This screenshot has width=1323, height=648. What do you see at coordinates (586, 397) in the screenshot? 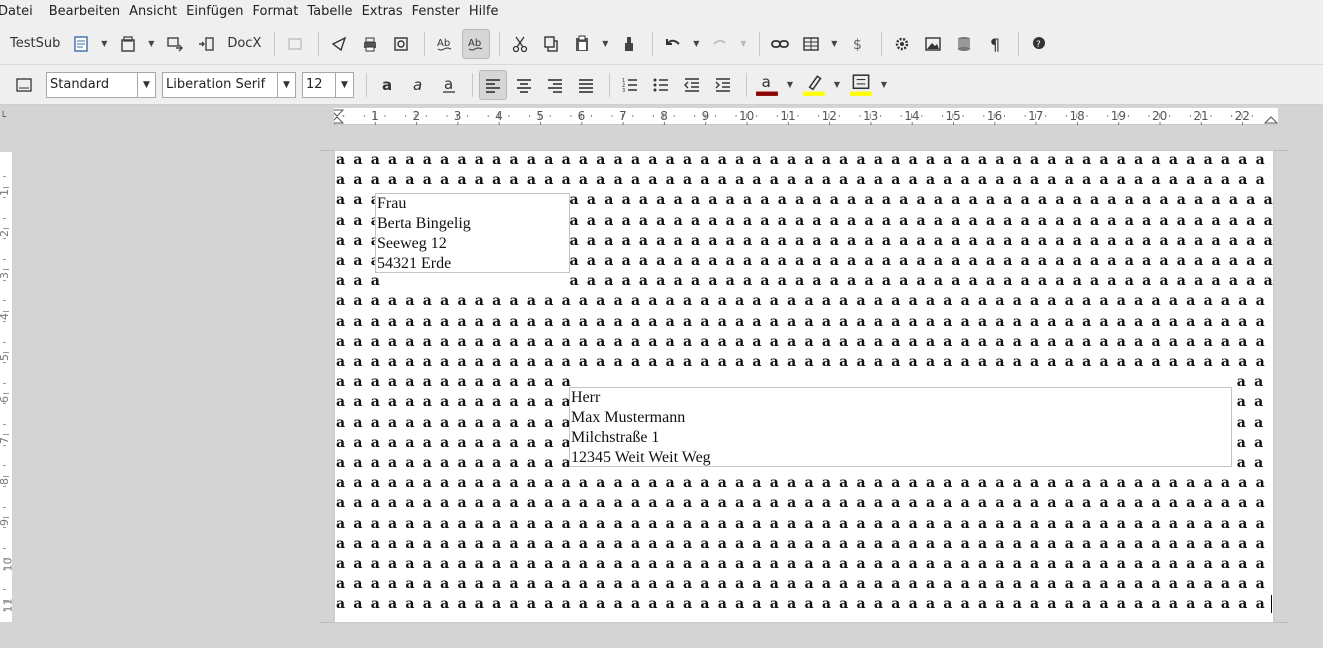
I see `frame-line: Herr` at bounding box center [586, 397].